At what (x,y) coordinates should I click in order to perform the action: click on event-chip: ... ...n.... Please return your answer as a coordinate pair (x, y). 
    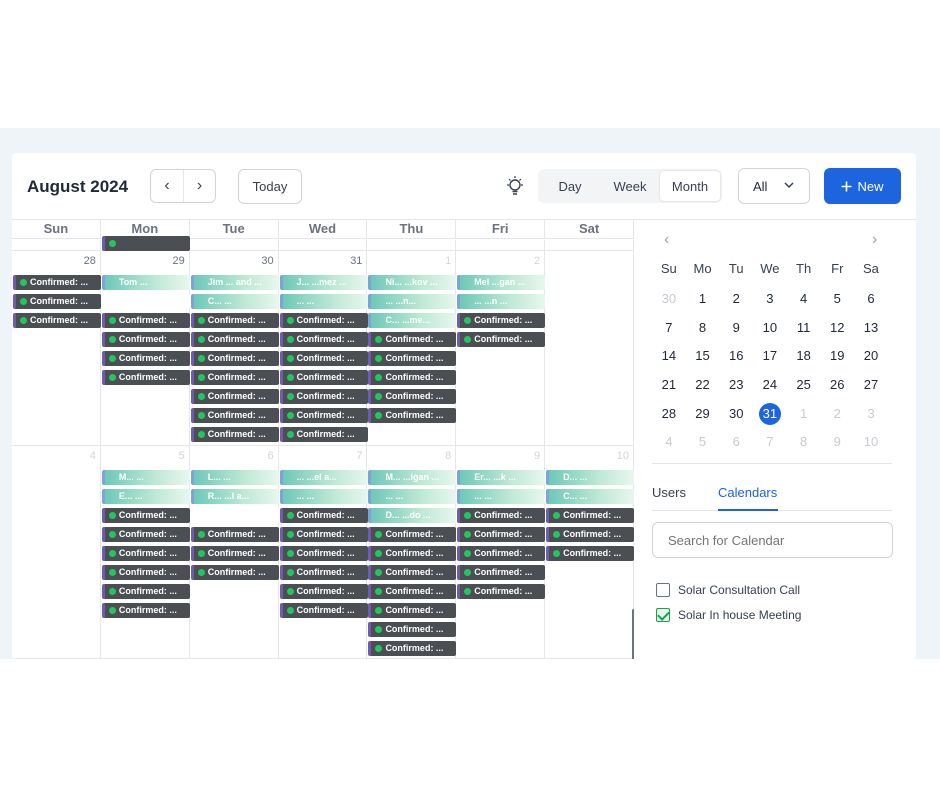
    Looking at the image, I should click on (412, 301).